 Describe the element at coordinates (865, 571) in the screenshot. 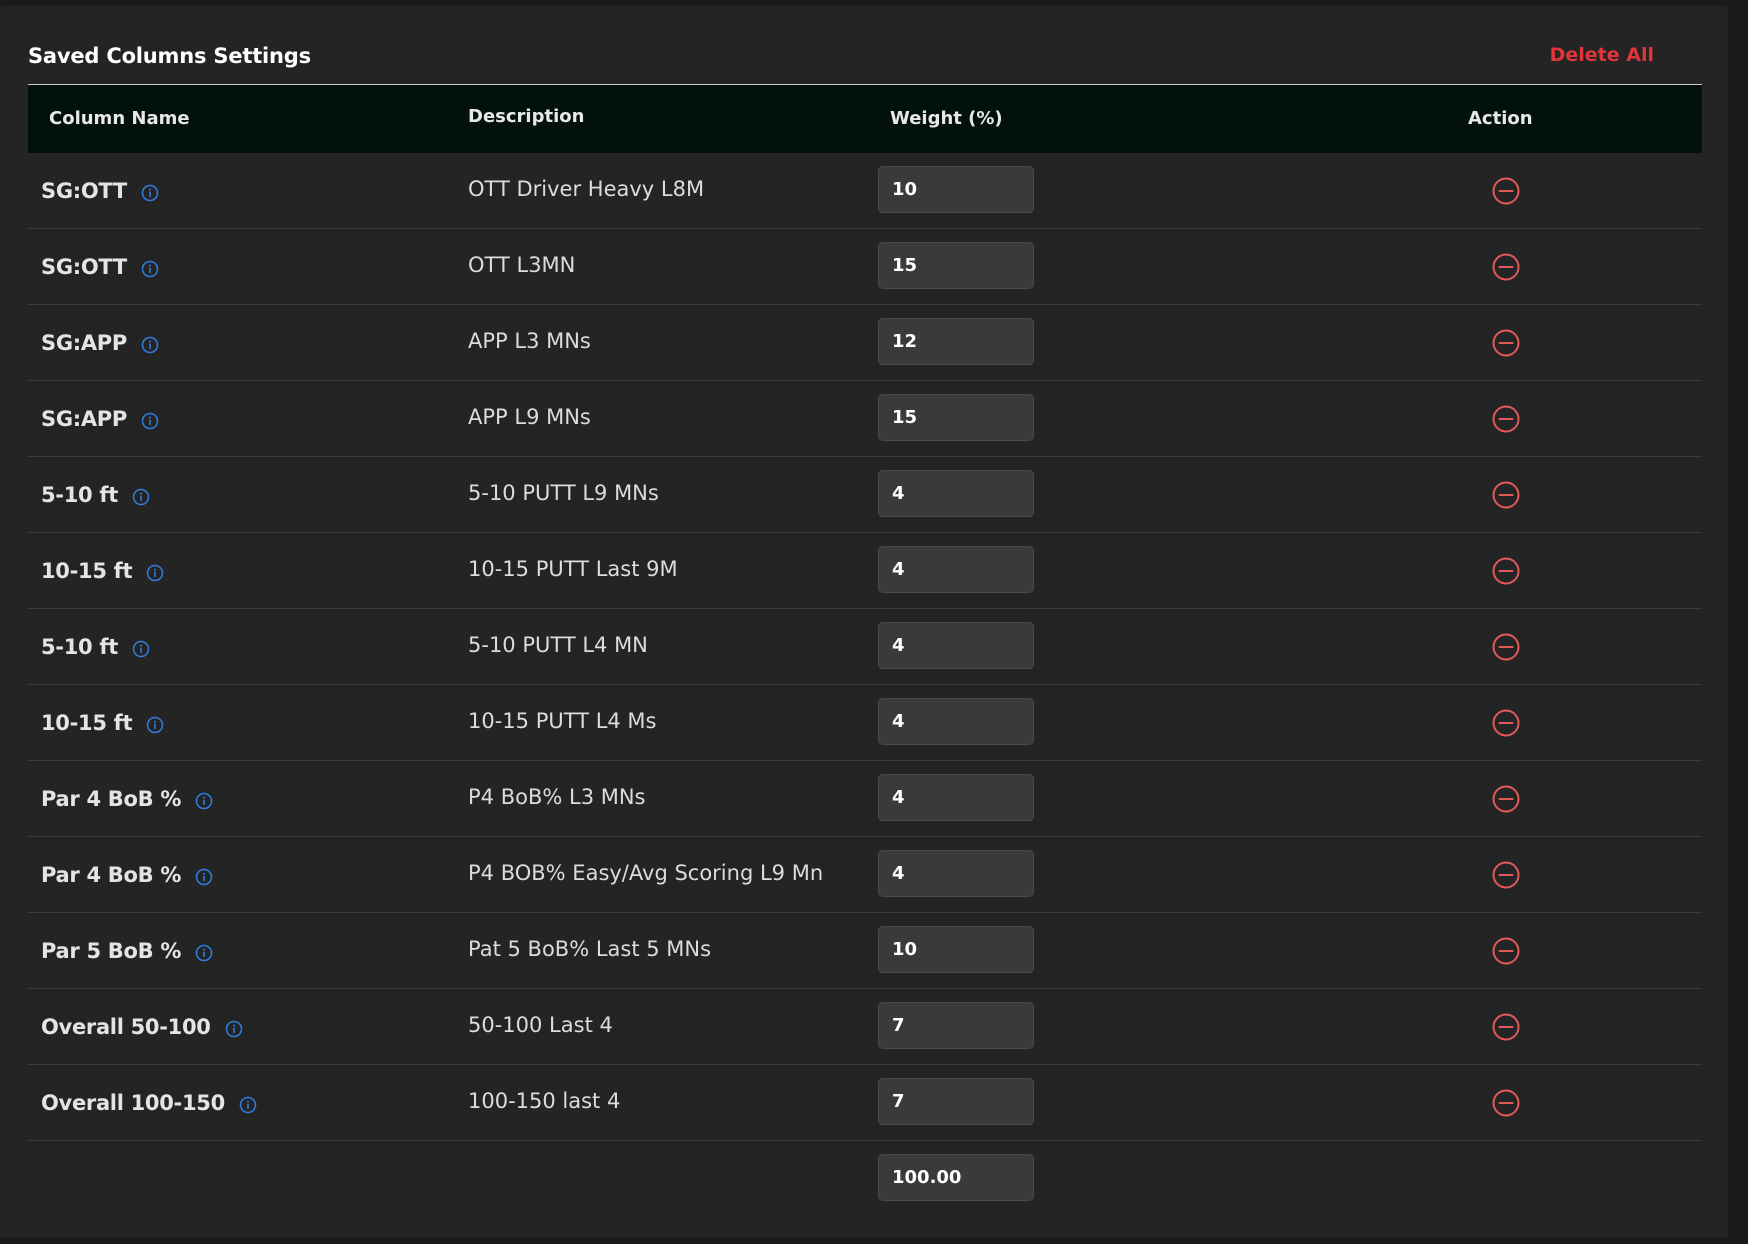

I see `table-row: 10-15 ft 10-15 PUTT Last 9M` at that location.